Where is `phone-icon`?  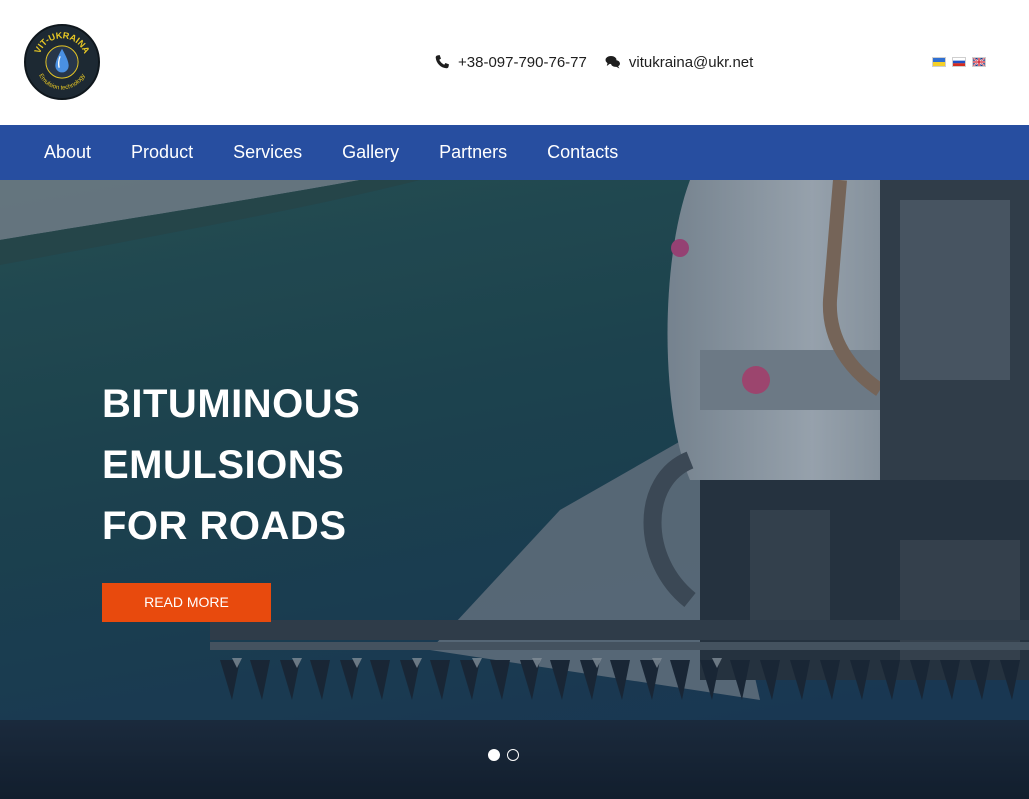
phone-icon is located at coordinates (442, 62).